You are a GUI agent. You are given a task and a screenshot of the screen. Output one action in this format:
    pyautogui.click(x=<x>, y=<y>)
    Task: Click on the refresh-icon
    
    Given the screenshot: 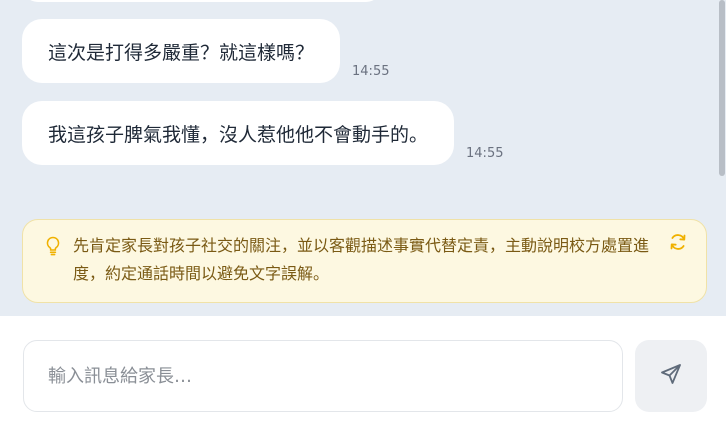 What is the action you would take?
    pyautogui.click(x=678, y=242)
    